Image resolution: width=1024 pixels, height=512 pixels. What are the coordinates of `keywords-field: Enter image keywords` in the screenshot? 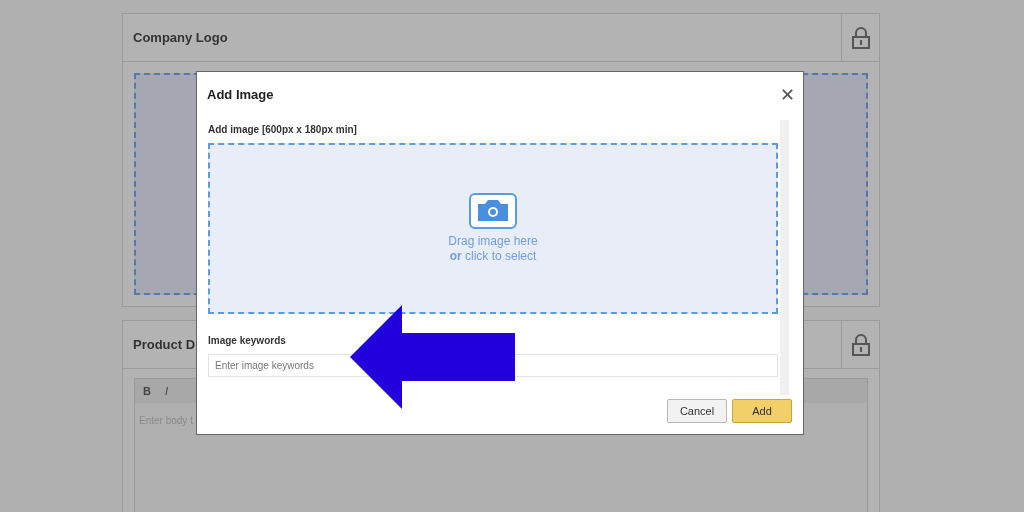 It's located at (493, 365).